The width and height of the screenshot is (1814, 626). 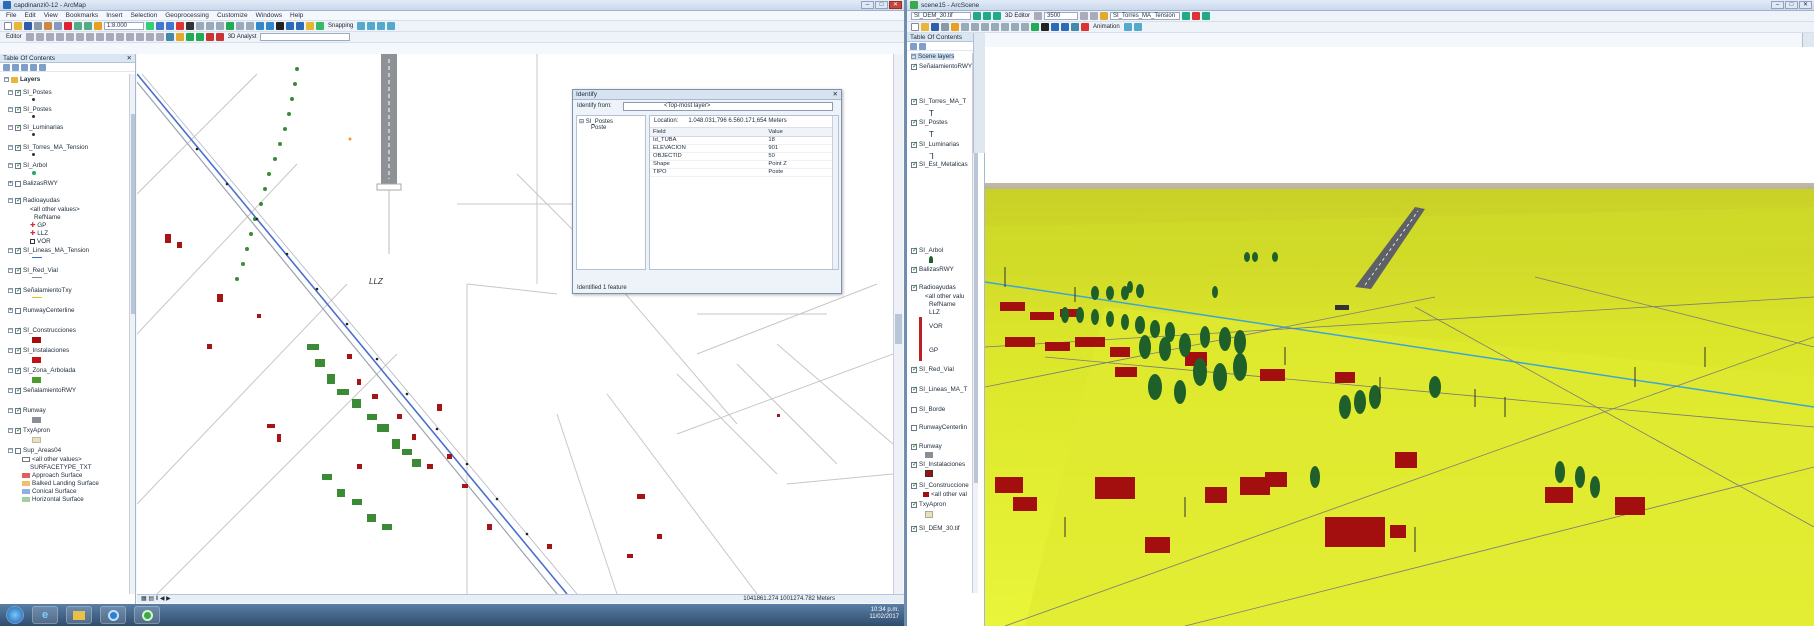 I want to click on scene-tool2-icon, so click(x=1206, y=16).